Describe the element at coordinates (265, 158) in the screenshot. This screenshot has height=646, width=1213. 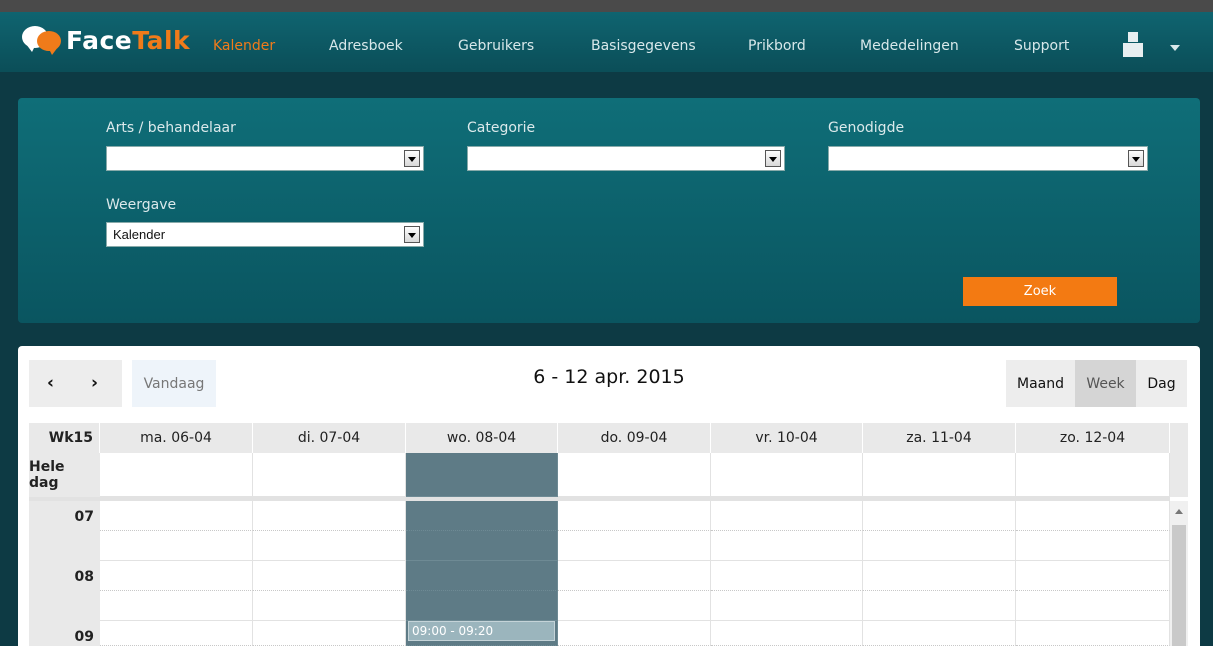
I see `arts-select` at that location.